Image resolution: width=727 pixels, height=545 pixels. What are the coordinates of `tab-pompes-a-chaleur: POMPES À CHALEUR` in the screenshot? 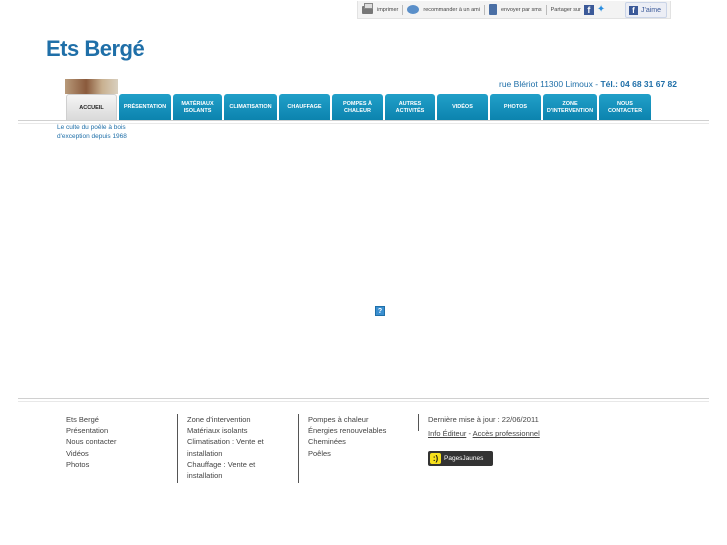 It's located at (357, 107).